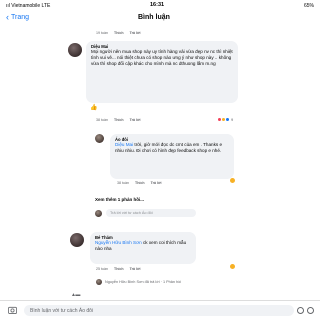 The height and width of the screenshot is (320, 320). I want to click on chevron-left-icon: ‹, so click(7, 17).